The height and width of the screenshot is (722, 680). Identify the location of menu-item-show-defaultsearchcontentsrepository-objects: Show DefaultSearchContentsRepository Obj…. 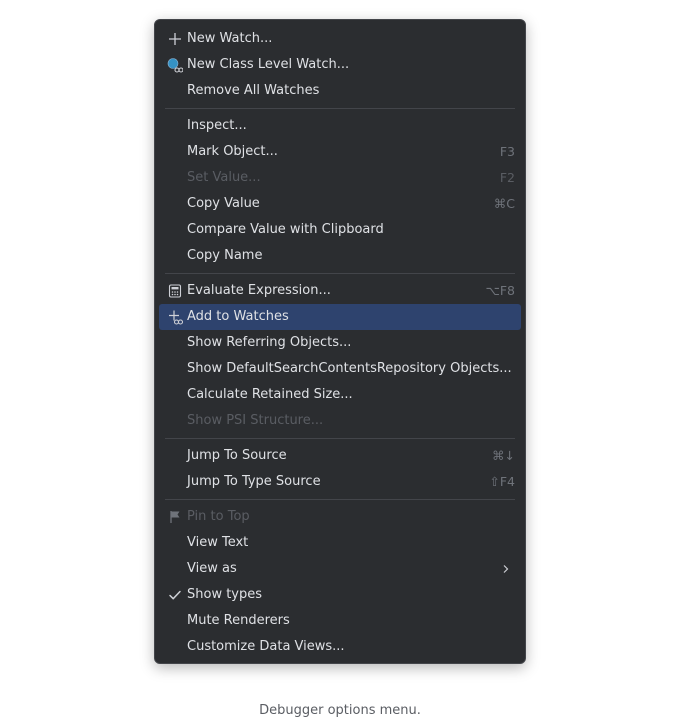
(340, 369).